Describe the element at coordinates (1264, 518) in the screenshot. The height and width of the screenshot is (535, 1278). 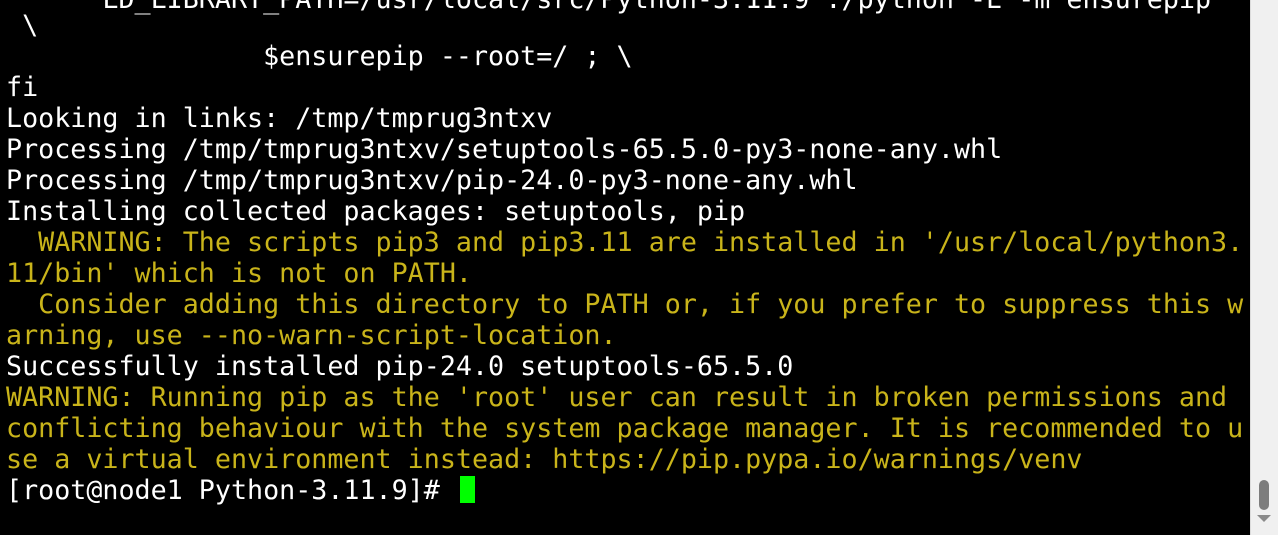
I see `scroll-down-arrow-icon` at that location.